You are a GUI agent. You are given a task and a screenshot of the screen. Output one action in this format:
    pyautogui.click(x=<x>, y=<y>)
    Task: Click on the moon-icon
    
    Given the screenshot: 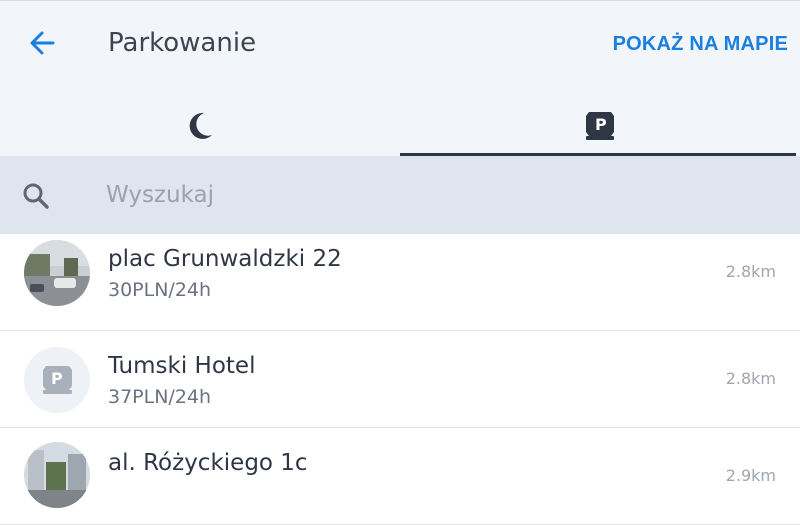 What is the action you would take?
    pyautogui.click(x=200, y=125)
    